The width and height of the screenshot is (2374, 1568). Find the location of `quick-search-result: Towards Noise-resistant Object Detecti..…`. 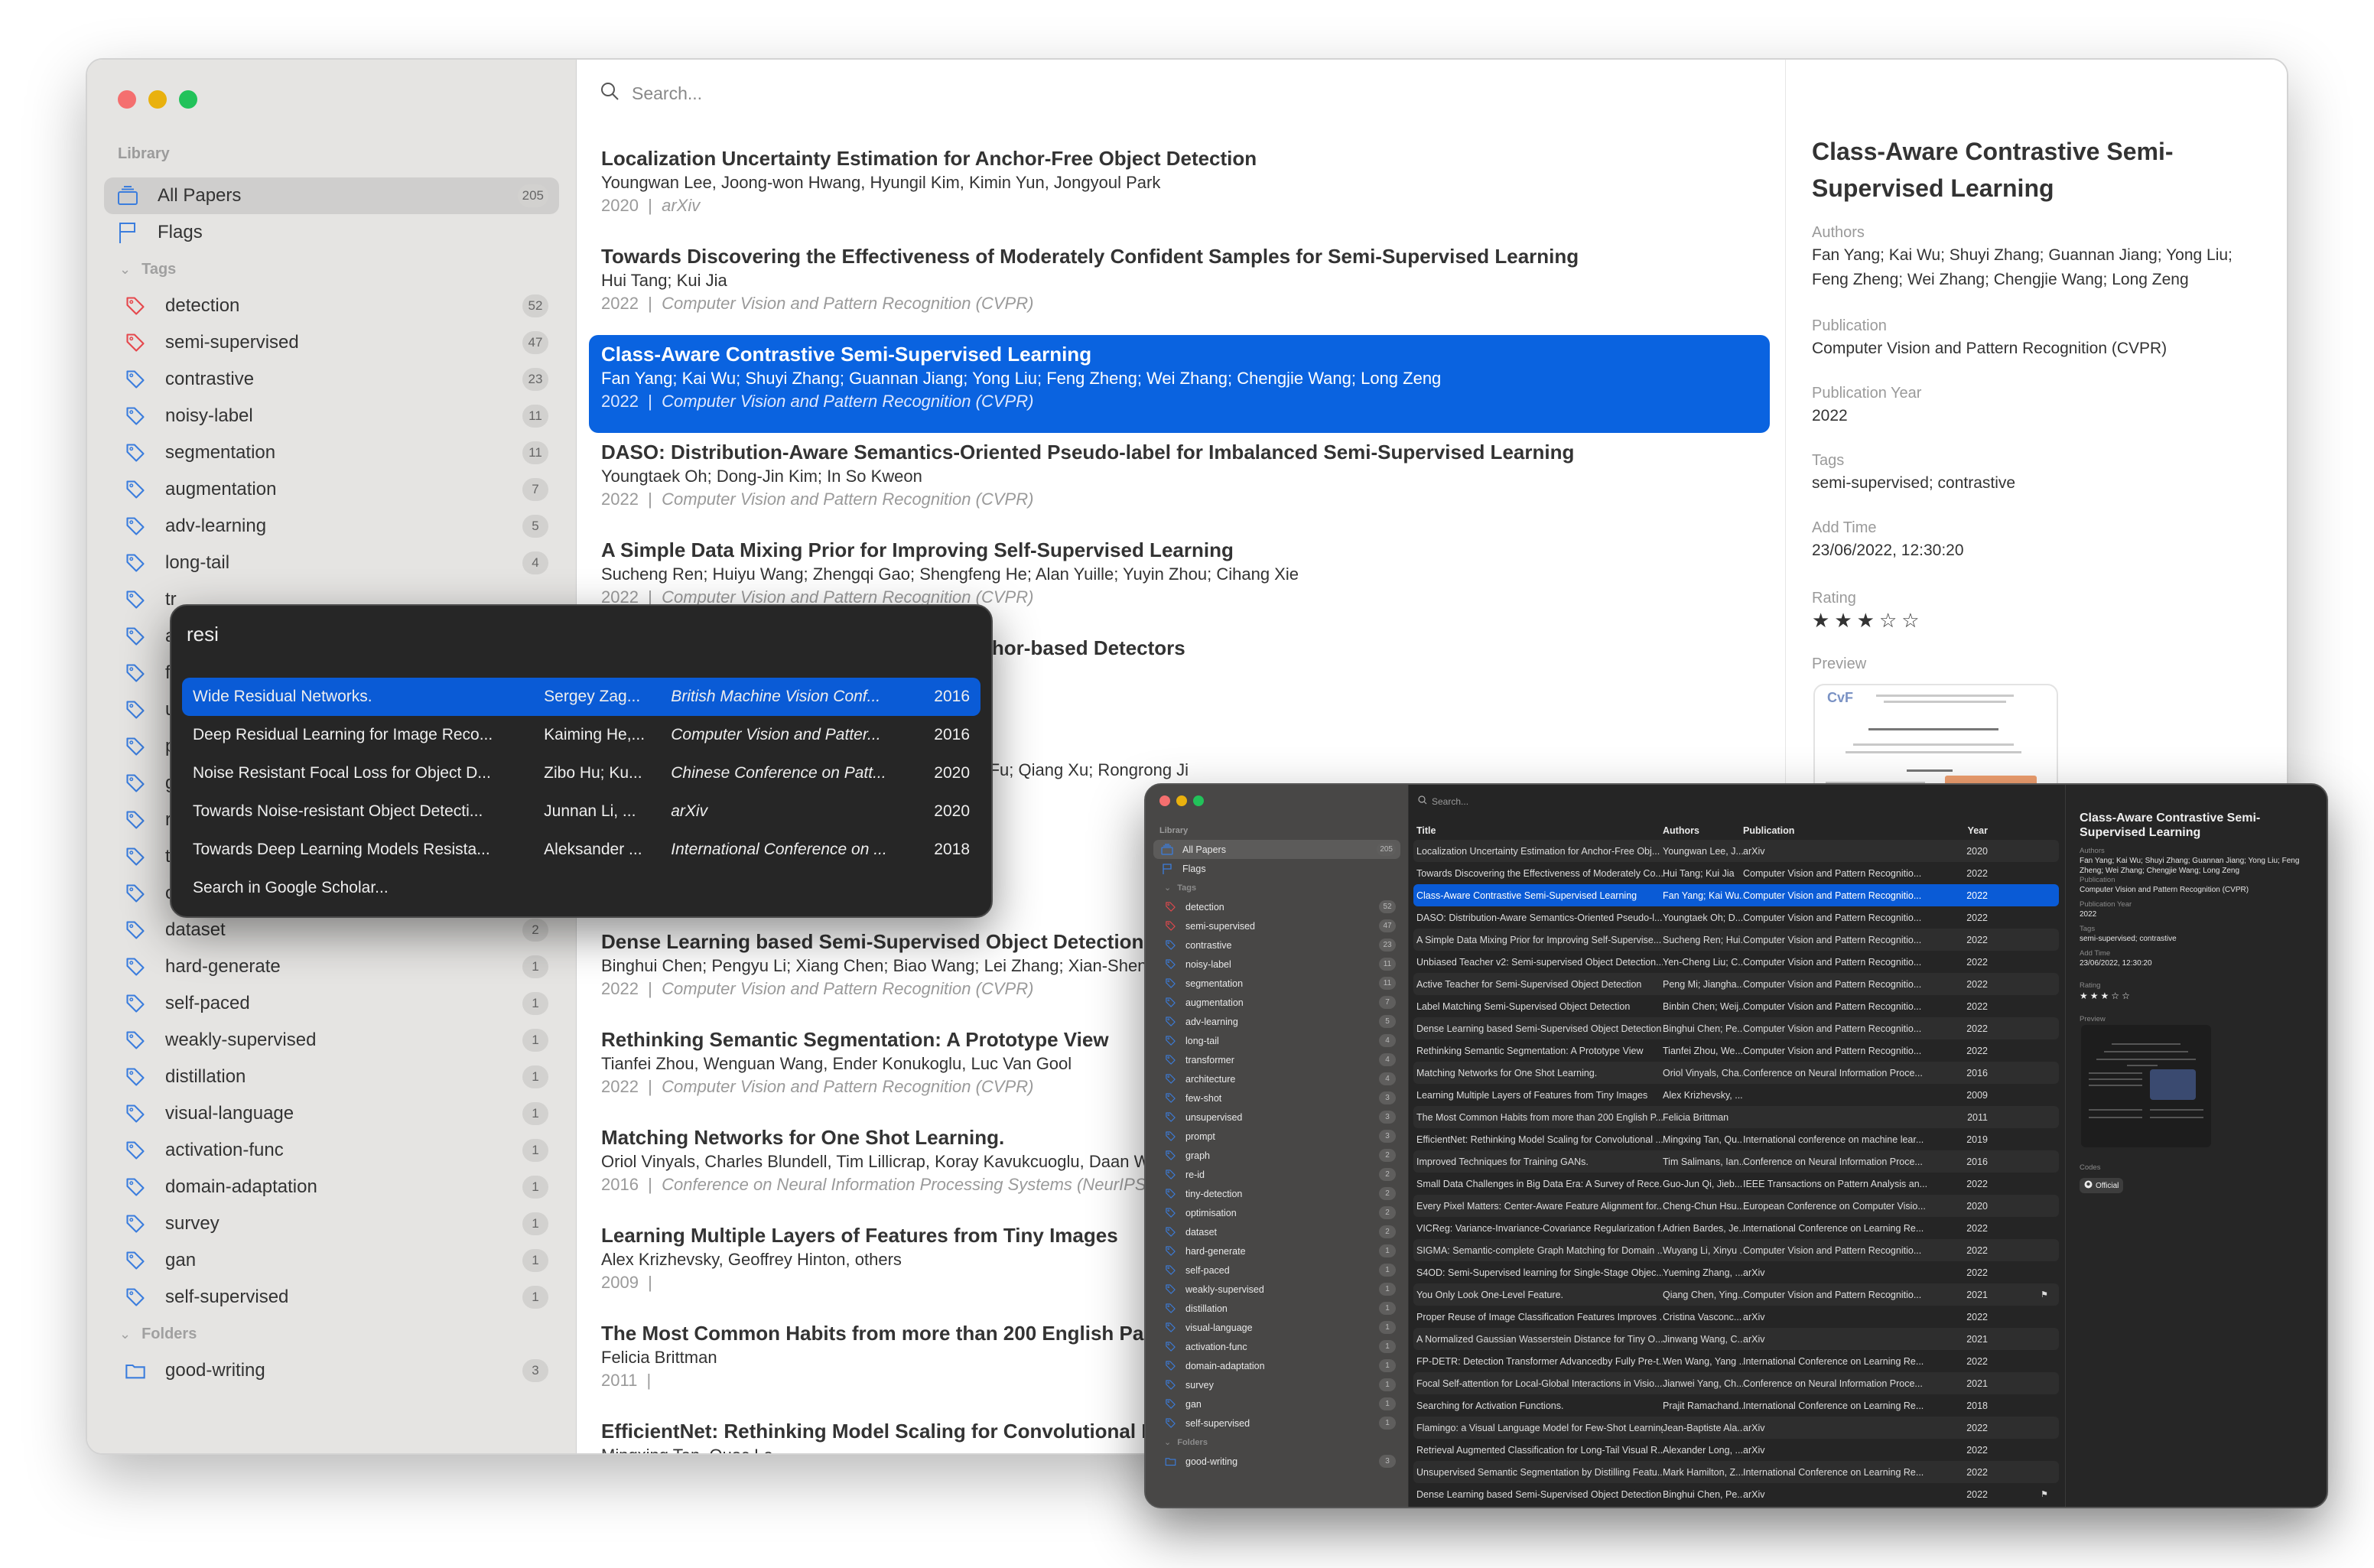

quick-search-result: Towards Noise-resistant Object Detecti..… is located at coordinates (581, 812).